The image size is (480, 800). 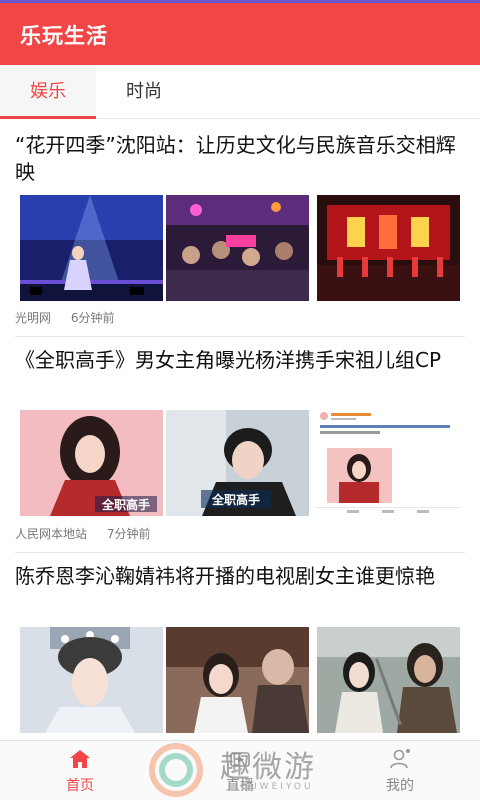 What do you see at coordinates (90, 533) in the screenshot?
I see `news-meta: 人民网本地站 7分钟前` at bounding box center [90, 533].